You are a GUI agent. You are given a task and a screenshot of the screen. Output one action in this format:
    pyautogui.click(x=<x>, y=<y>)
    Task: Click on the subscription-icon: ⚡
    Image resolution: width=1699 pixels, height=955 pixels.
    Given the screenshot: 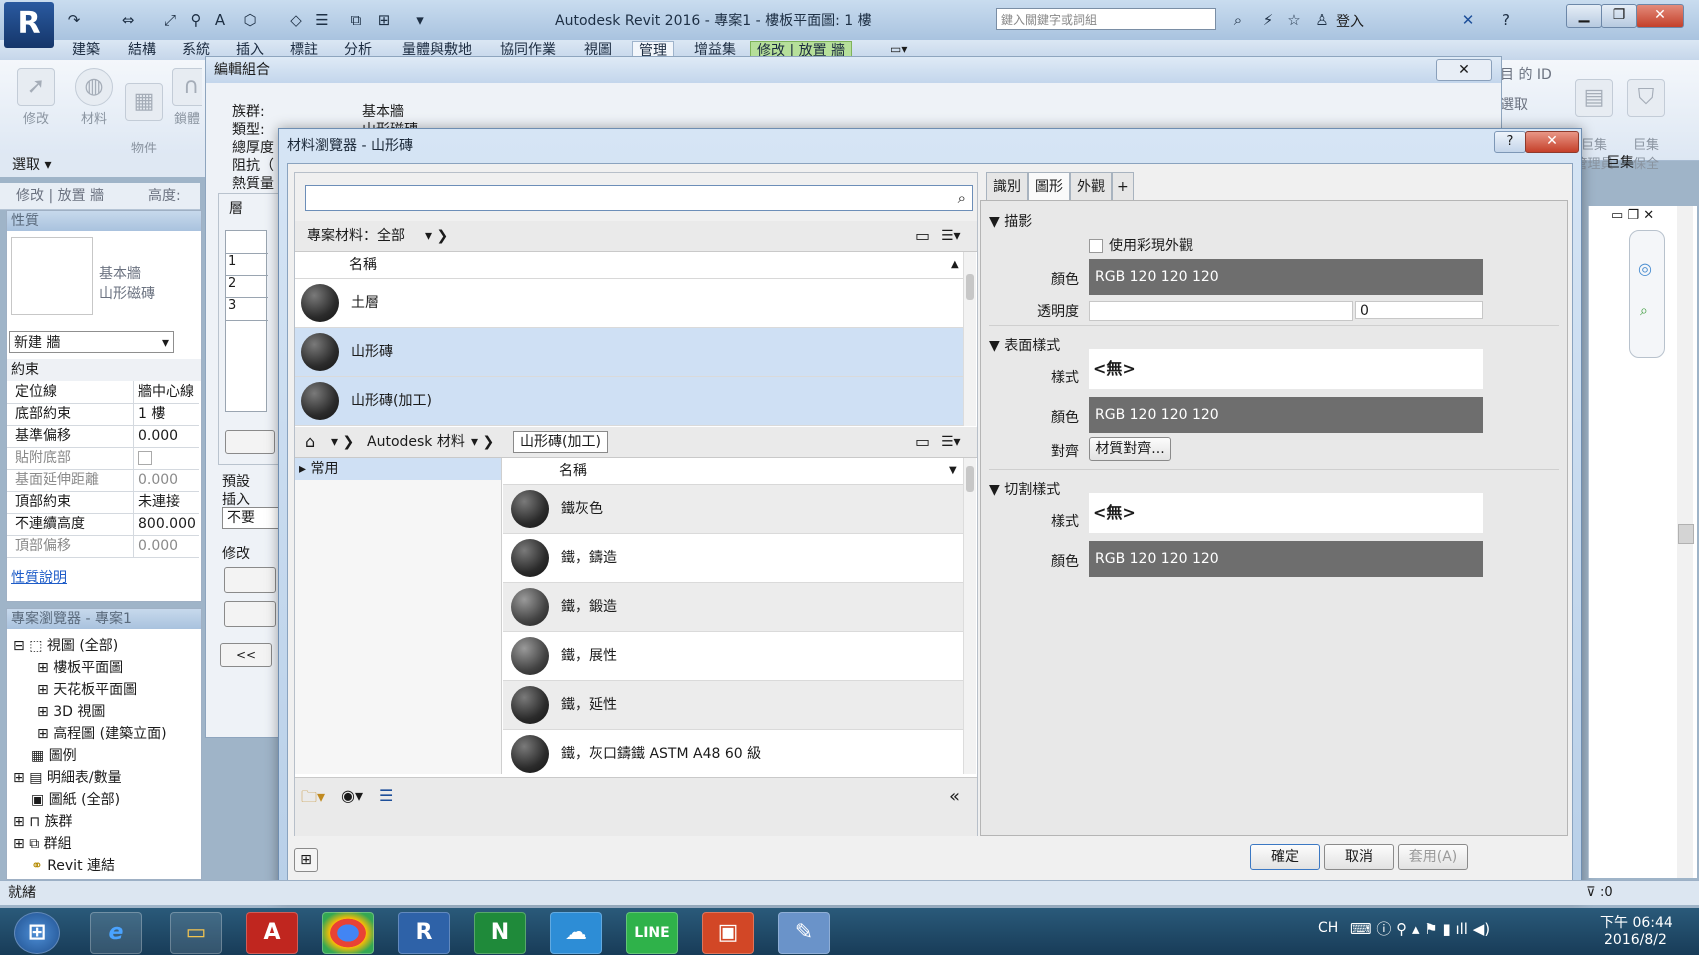 What is the action you would take?
    pyautogui.click(x=1268, y=20)
    